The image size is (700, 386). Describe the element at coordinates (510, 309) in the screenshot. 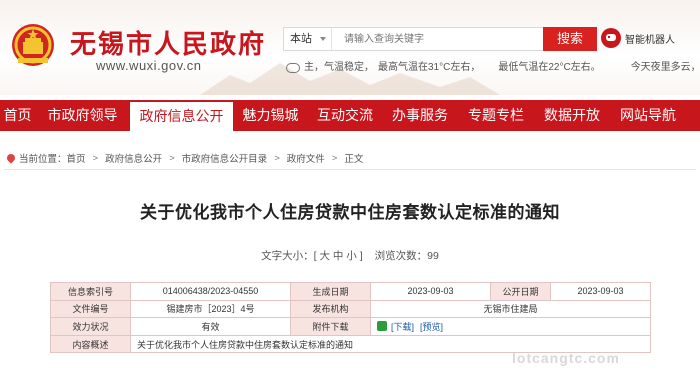

I see `issuer-value: 无锡市住建局` at that location.